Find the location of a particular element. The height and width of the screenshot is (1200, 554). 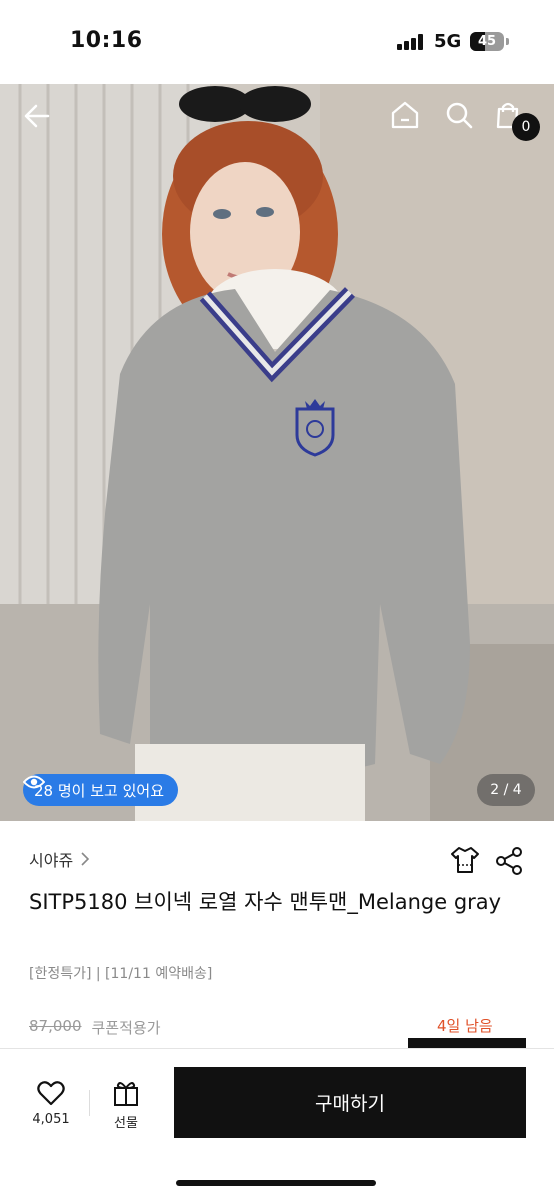

brand-name: 시야쥬 is located at coordinates (51, 860).